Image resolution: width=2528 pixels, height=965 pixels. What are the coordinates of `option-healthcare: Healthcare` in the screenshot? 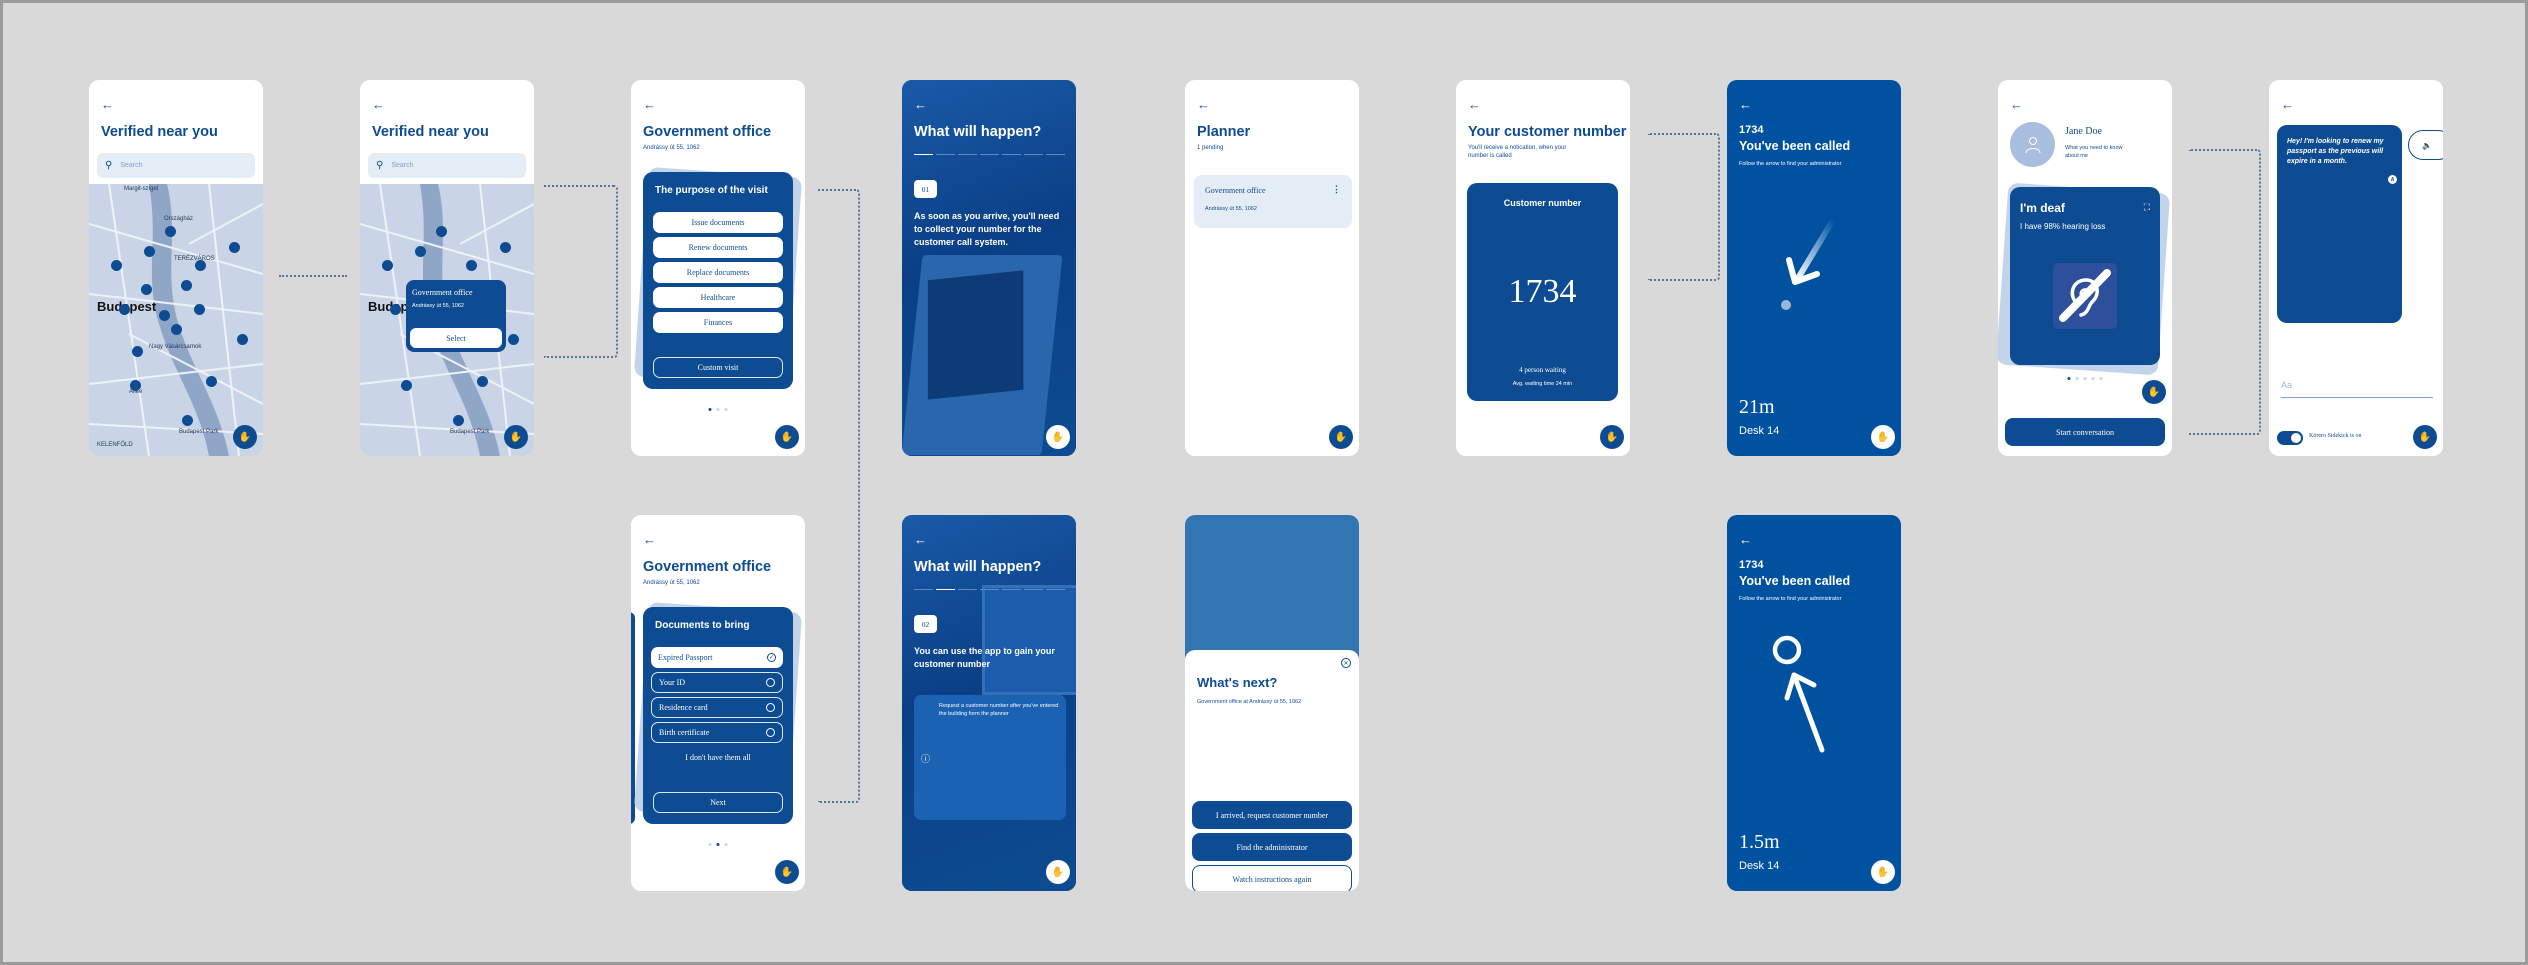 It's located at (718, 297).